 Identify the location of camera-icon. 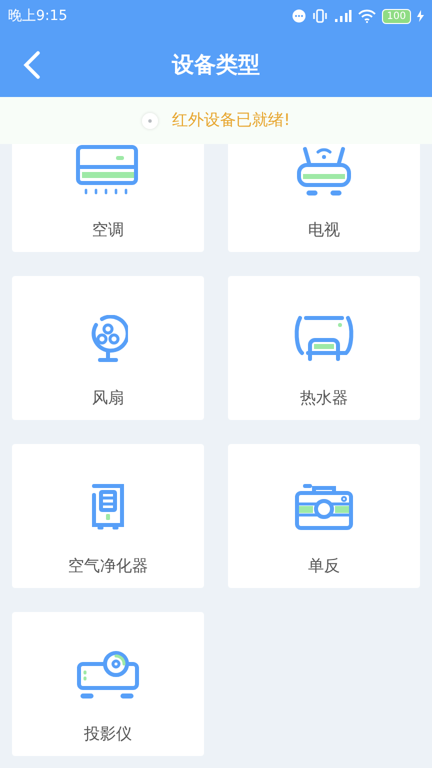
(324, 507).